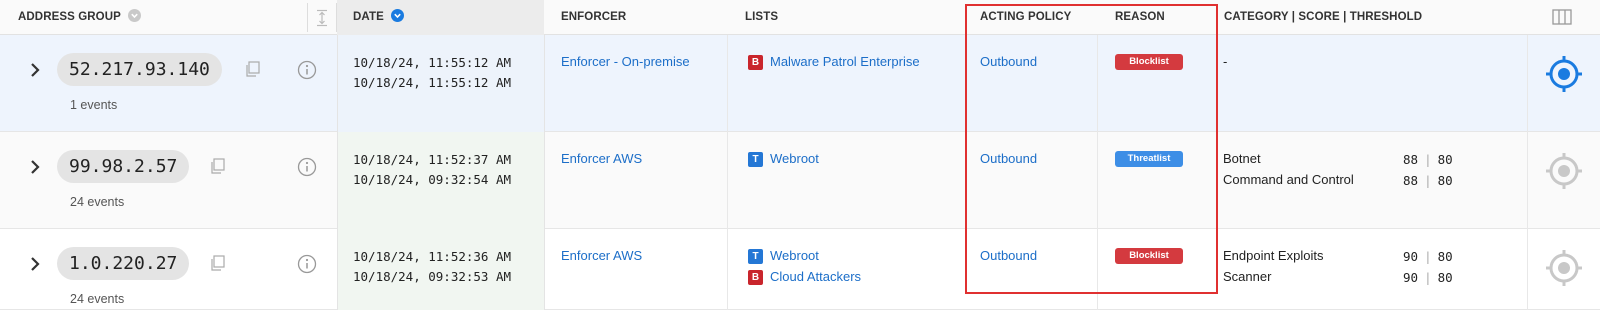  What do you see at coordinates (815, 276) in the screenshot?
I see `list-link: Cloud Attackers` at bounding box center [815, 276].